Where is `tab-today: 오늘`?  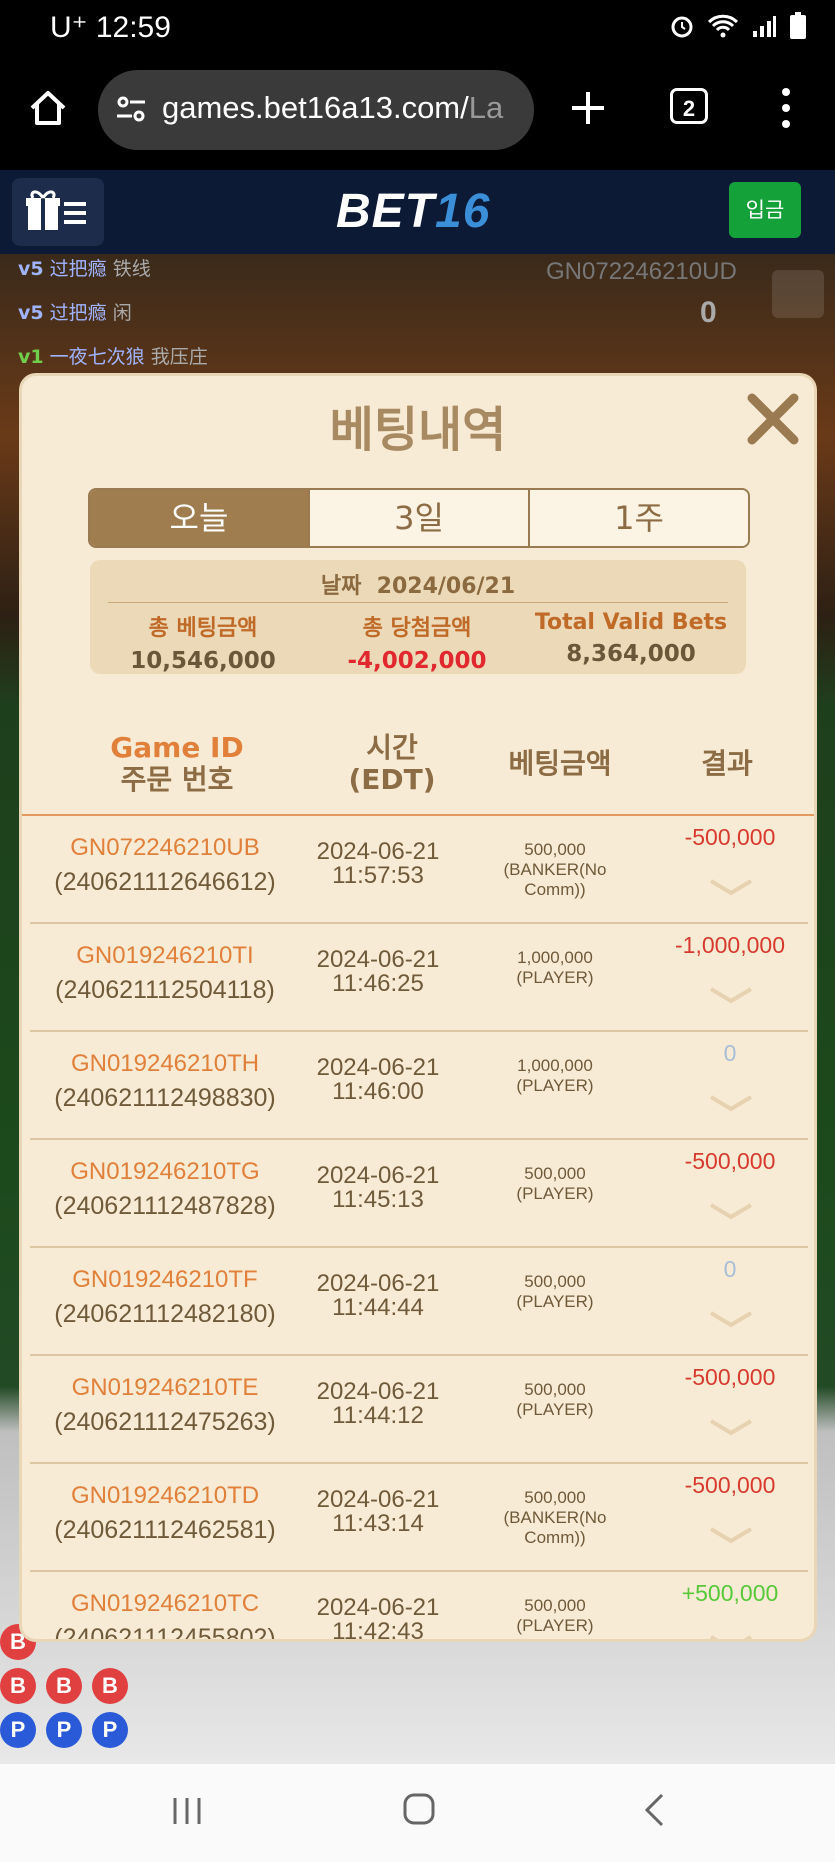 tab-today: 오늘 is located at coordinates (199, 518).